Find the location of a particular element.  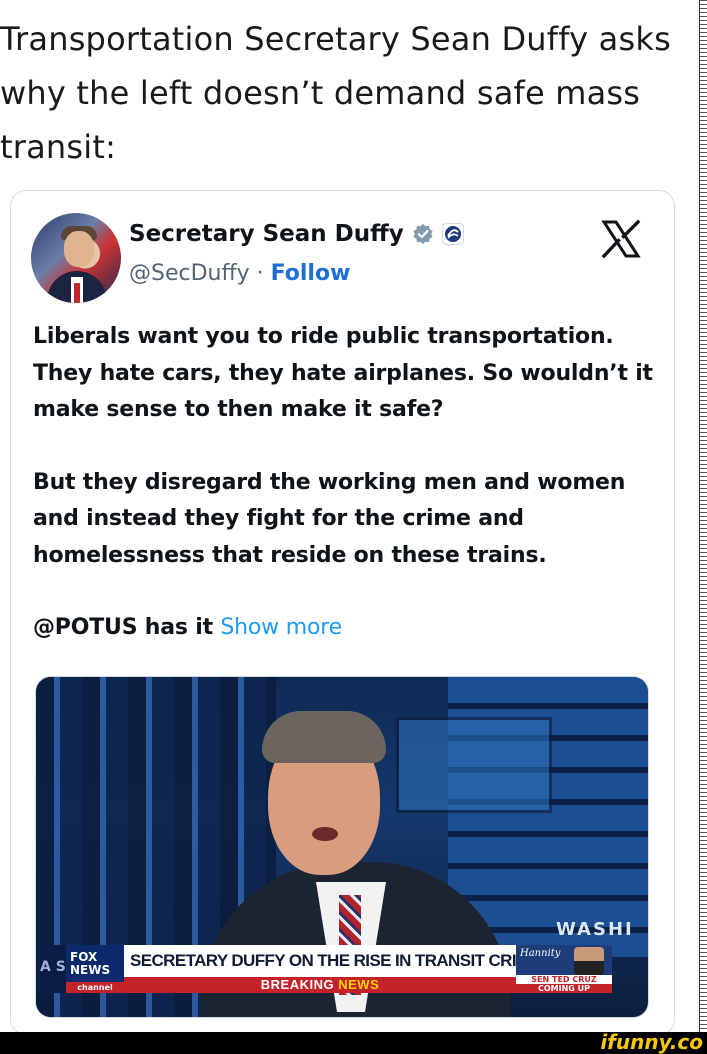

avatar-face is located at coordinates (79, 249).